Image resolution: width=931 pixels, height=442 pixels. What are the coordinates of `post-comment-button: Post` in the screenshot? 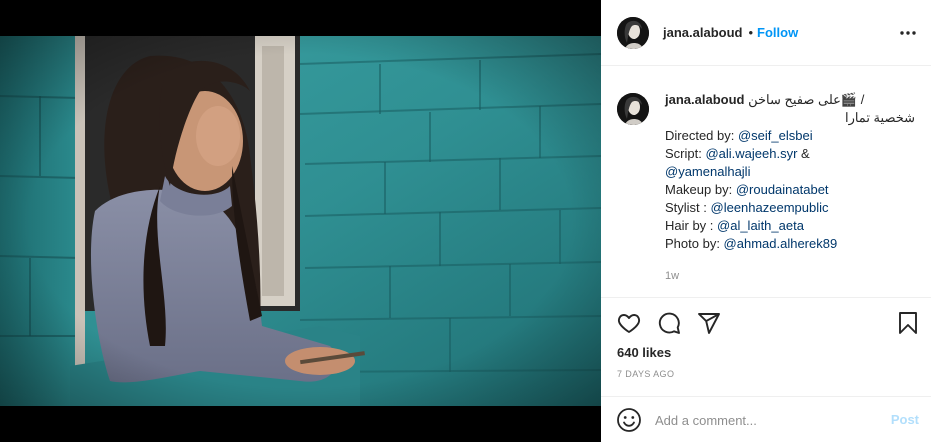 It's located at (905, 419).